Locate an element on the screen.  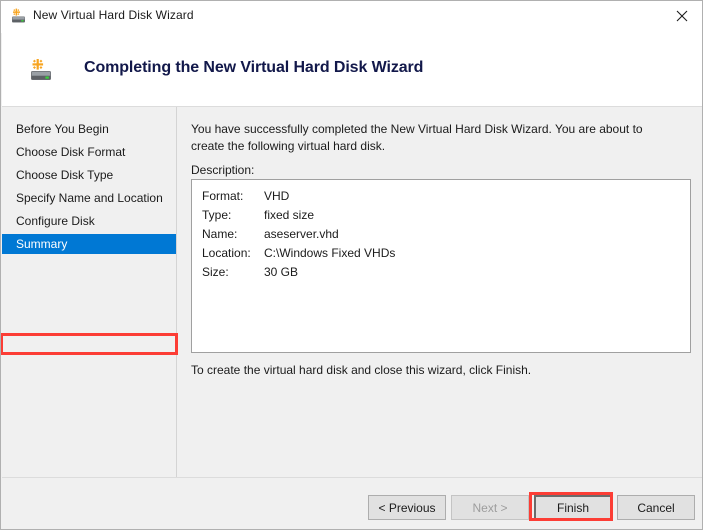
row-value: 30 GB is located at coordinates (281, 272).